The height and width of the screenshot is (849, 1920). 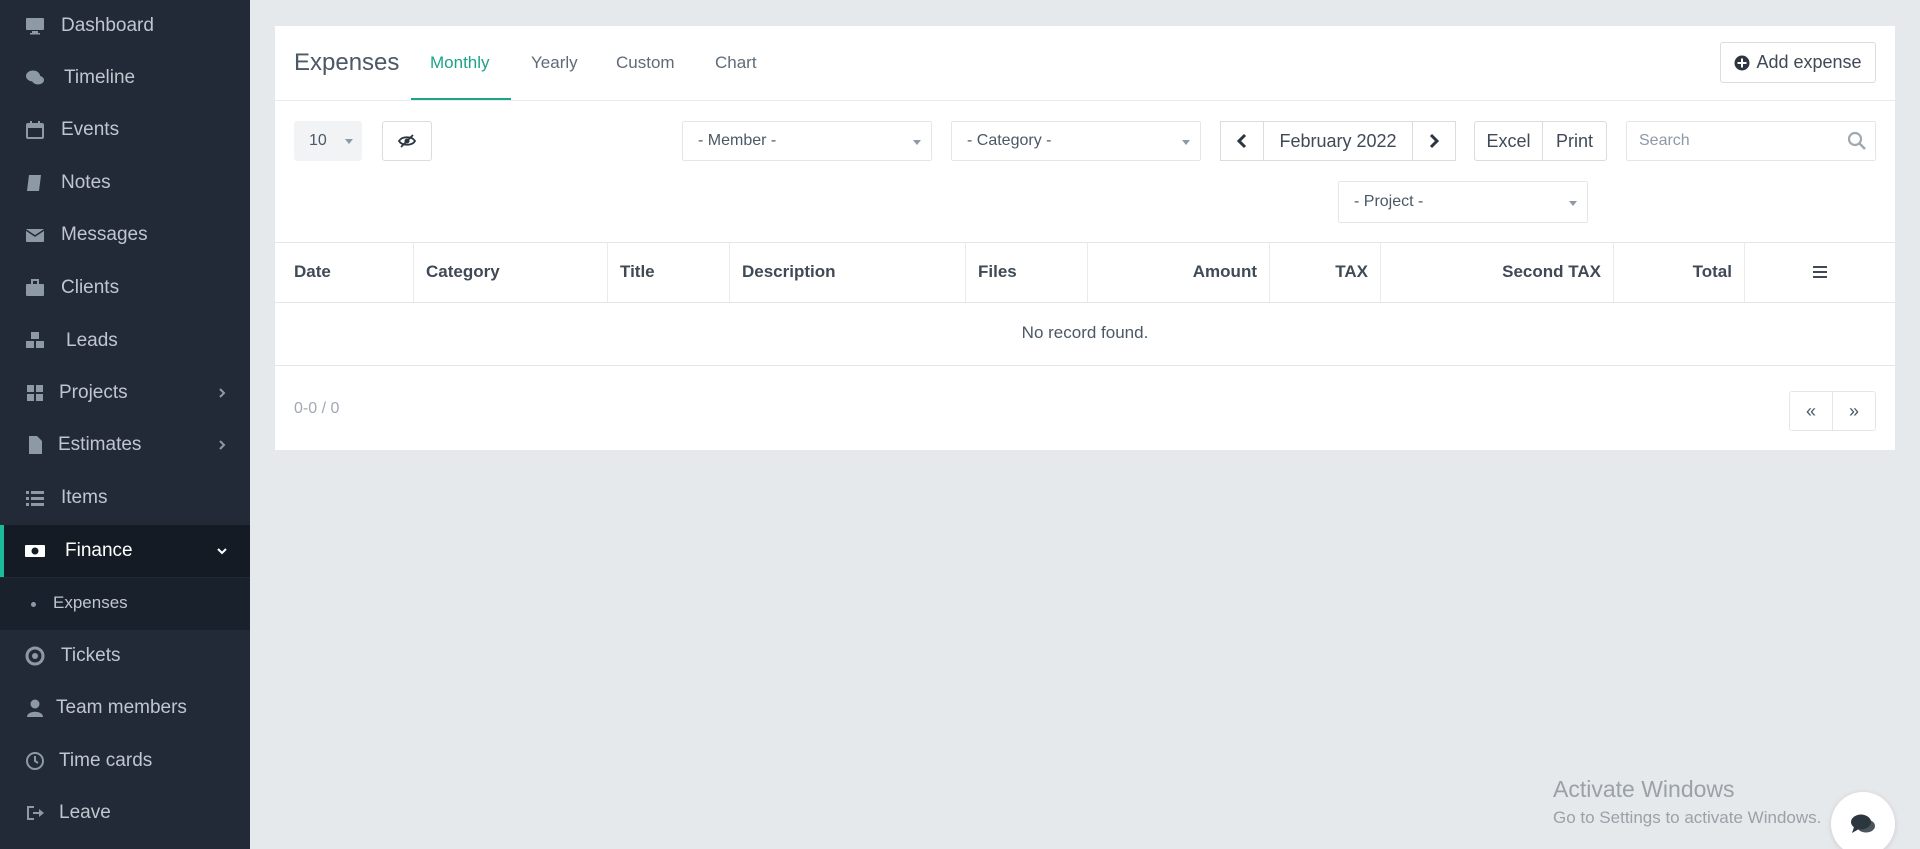 I want to click on chevron-down-icon, so click(x=222, y=551).